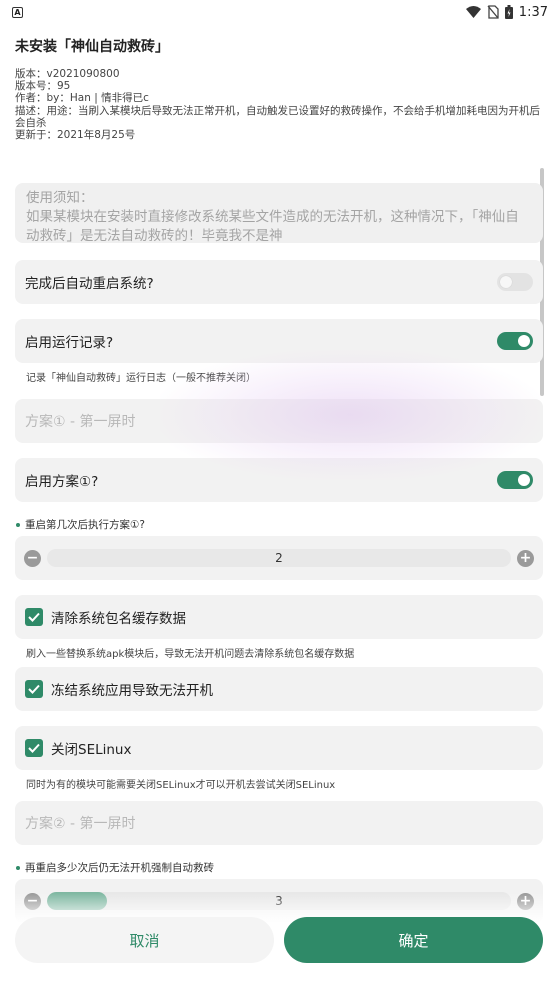 This screenshot has height=993, width=558. Describe the element at coordinates (493, 12) in the screenshot. I see `no-sim-icon` at that location.